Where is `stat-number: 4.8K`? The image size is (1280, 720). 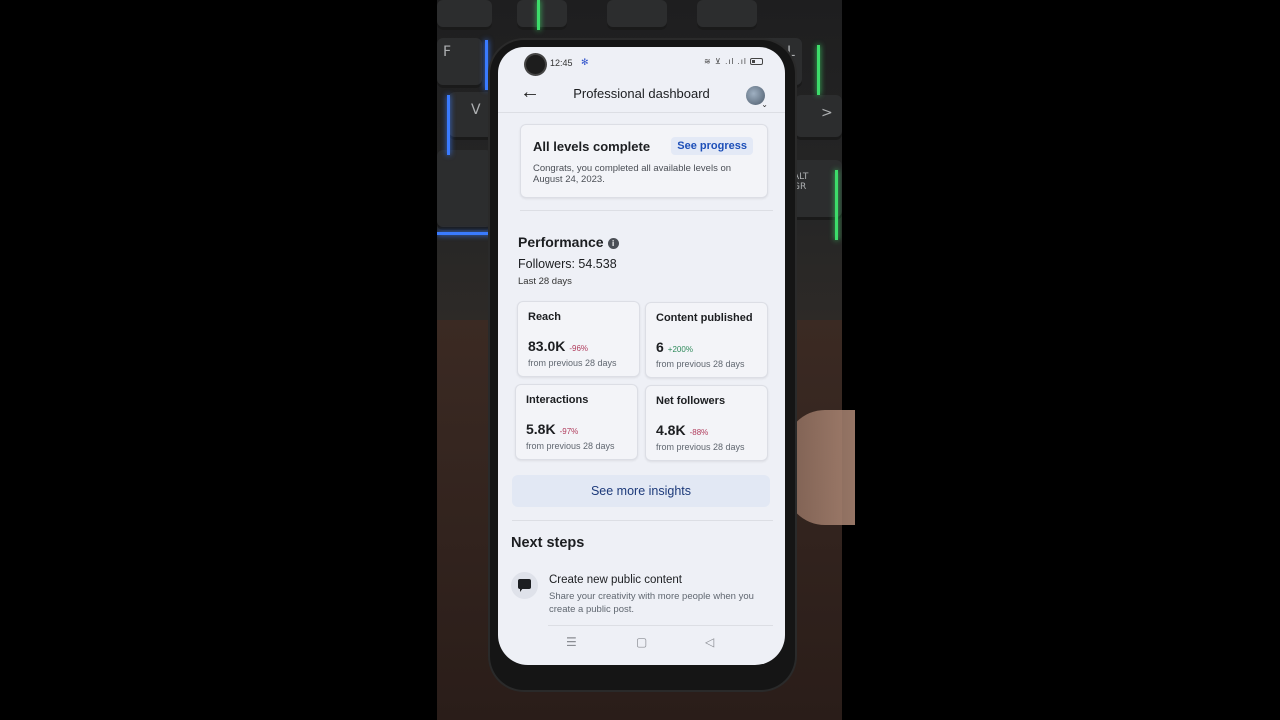 stat-number: 4.8K is located at coordinates (671, 430).